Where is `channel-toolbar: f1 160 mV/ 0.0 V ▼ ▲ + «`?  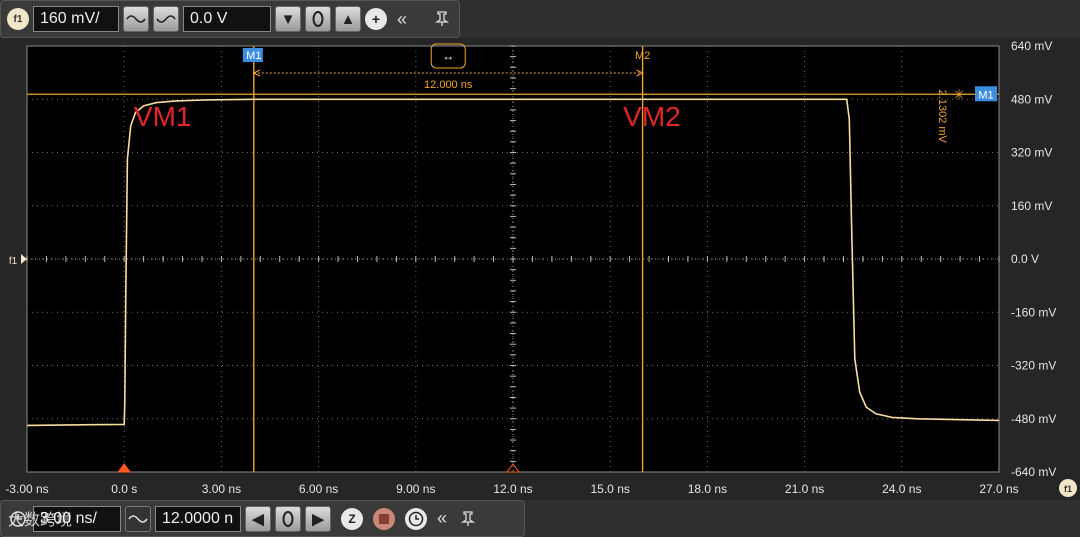
channel-toolbar: f1 160 mV/ 0.0 V ▼ ▲ + « is located at coordinates (230, 19).